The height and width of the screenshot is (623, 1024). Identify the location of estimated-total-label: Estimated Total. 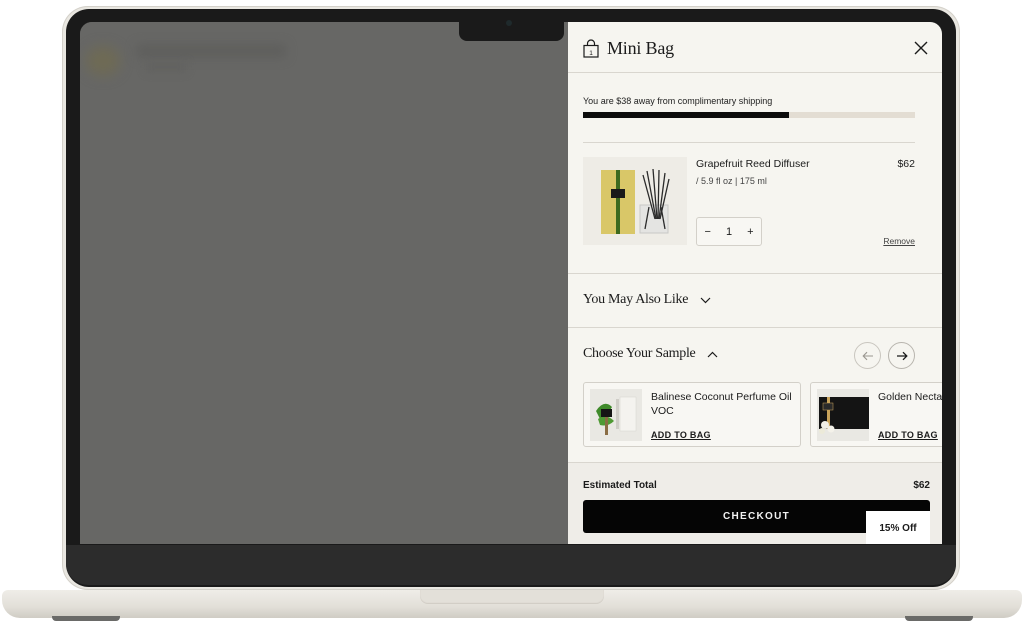
(620, 485).